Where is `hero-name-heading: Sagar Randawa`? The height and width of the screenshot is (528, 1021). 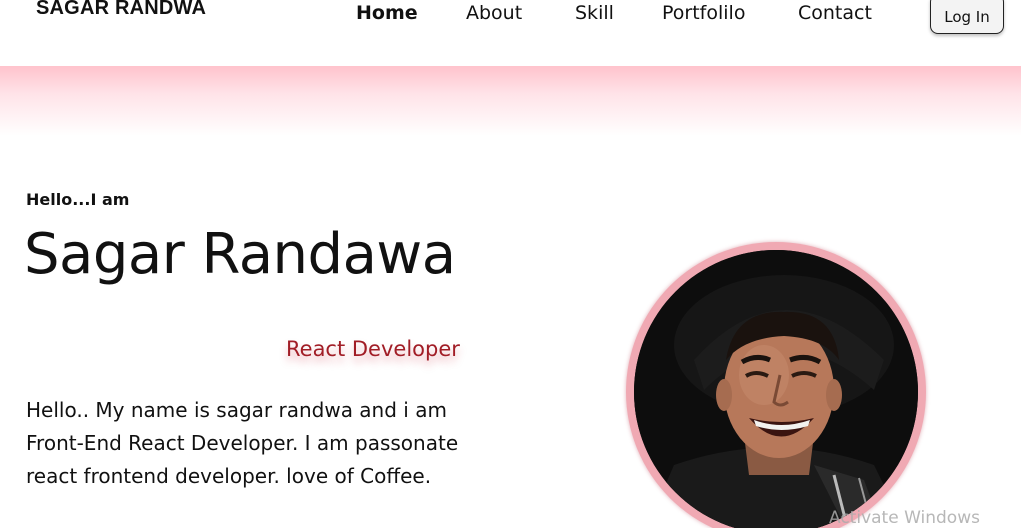 hero-name-heading: Sagar Randawa is located at coordinates (240, 254).